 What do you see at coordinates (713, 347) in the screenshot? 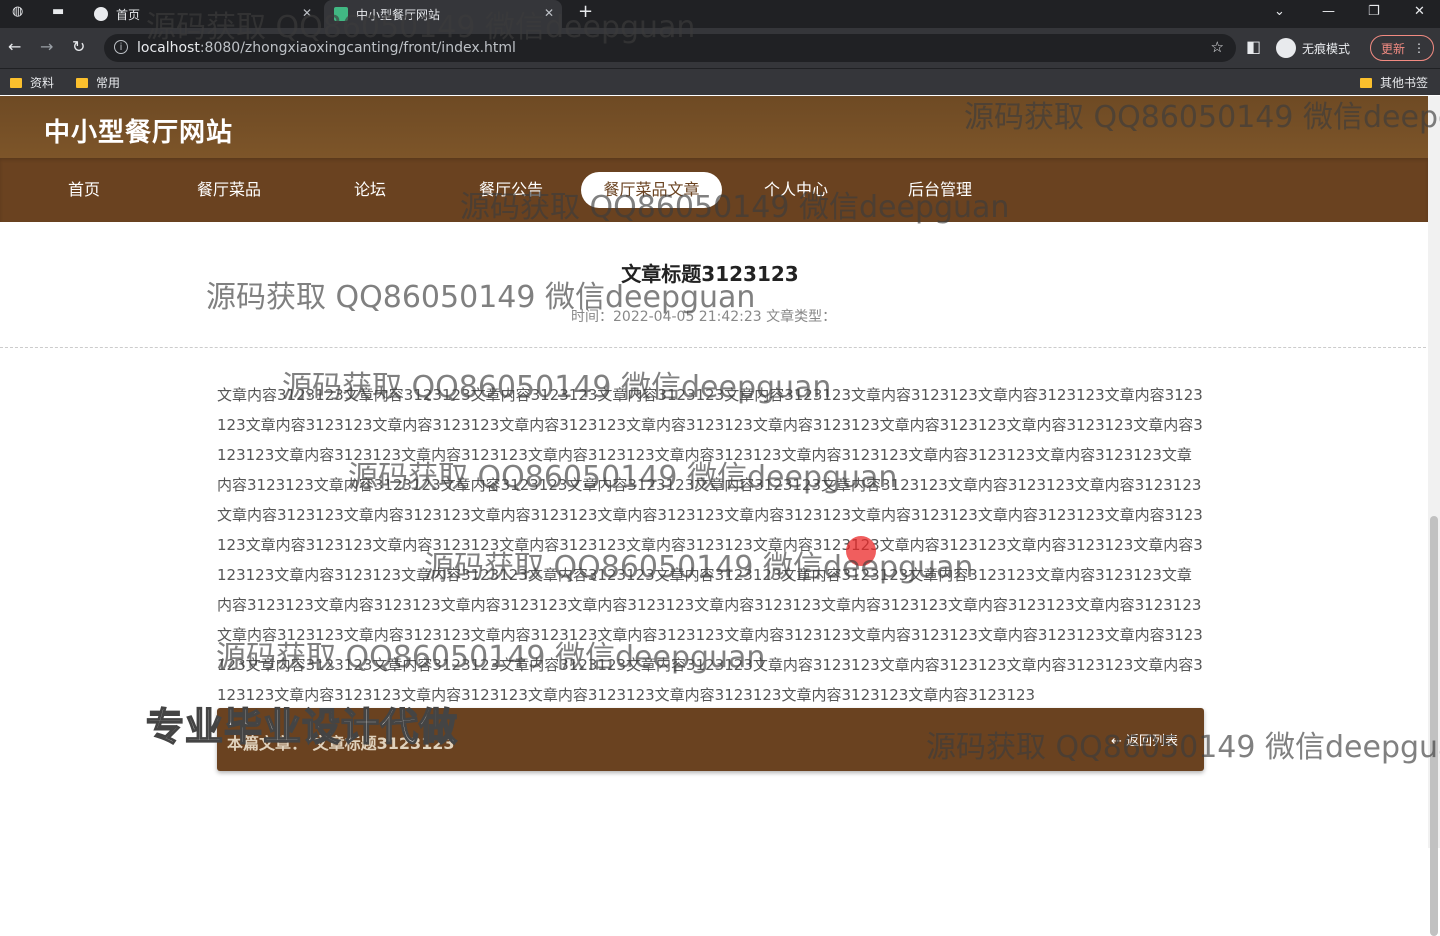
I see `divider` at bounding box center [713, 347].